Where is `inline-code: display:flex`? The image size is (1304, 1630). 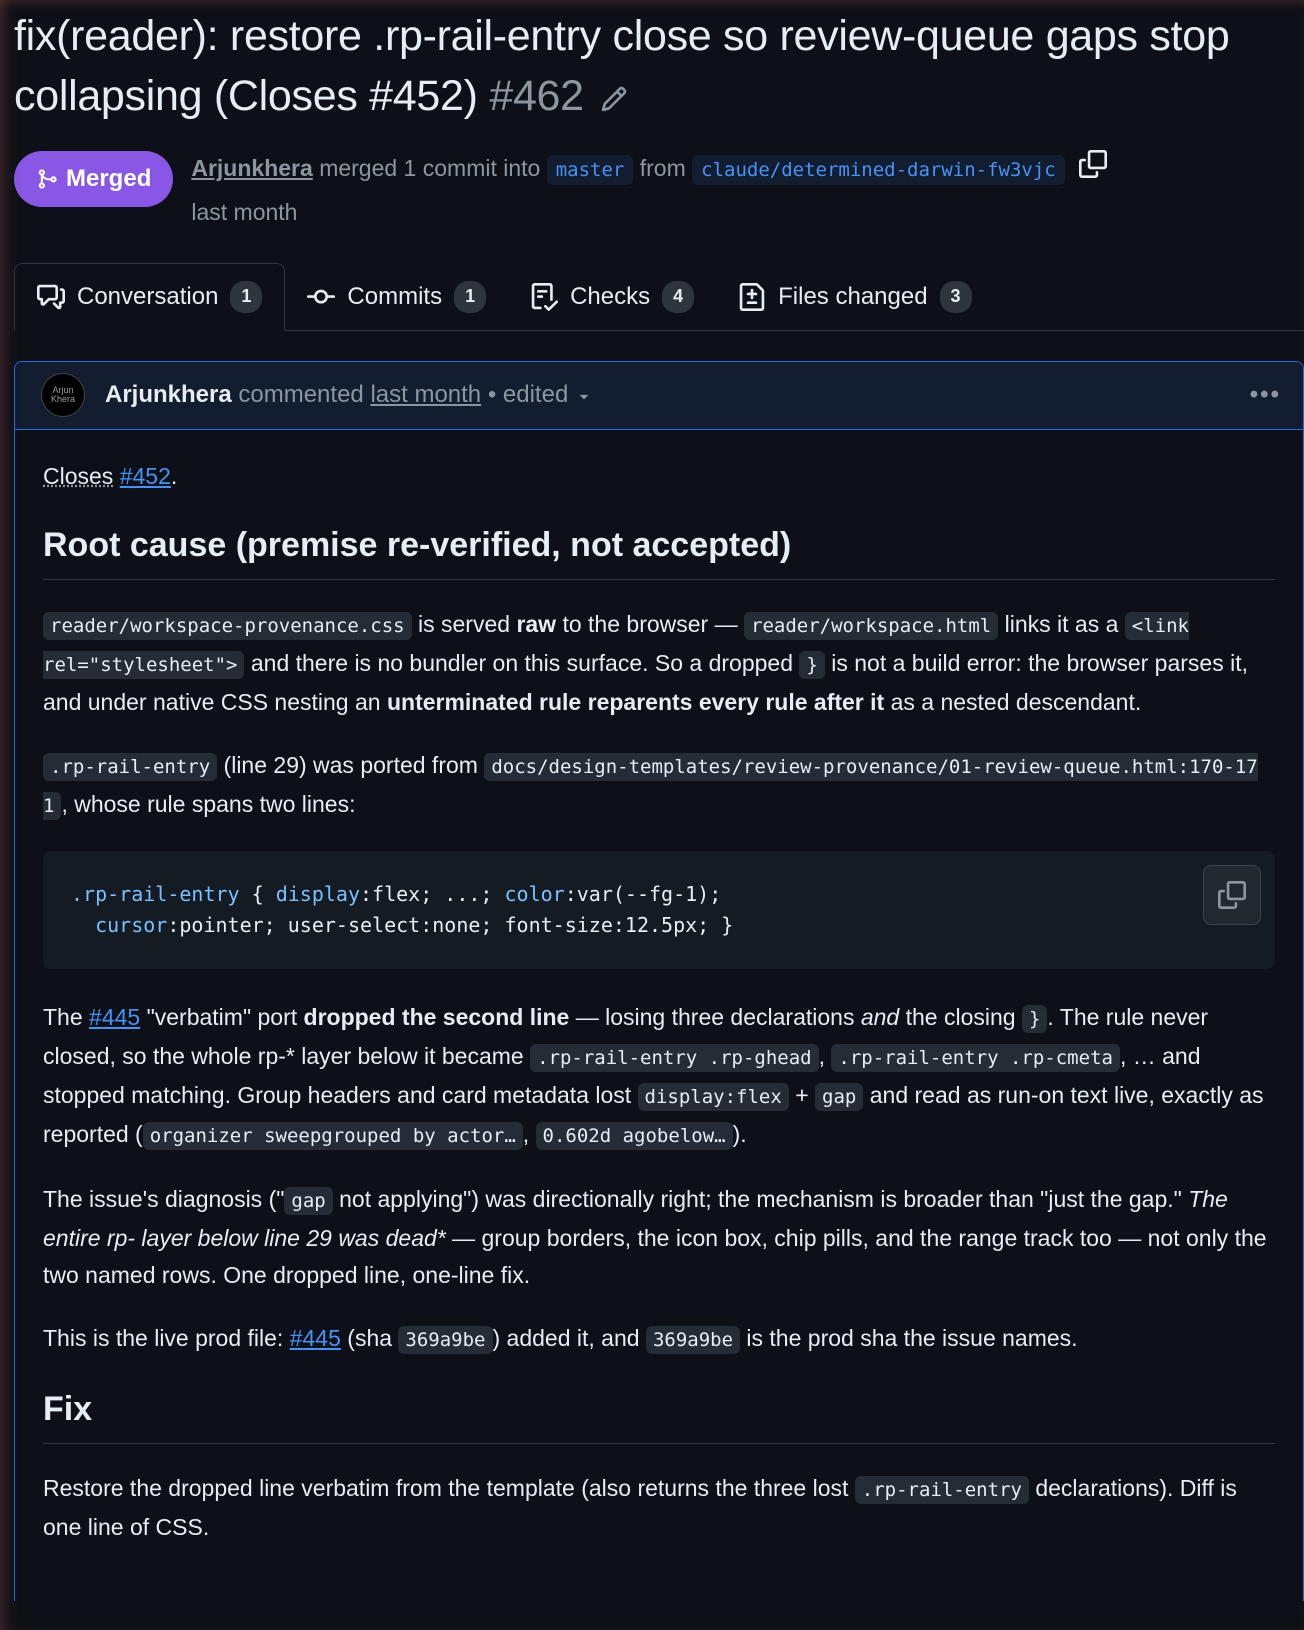
inline-code: display:flex is located at coordinates (713, 1096).